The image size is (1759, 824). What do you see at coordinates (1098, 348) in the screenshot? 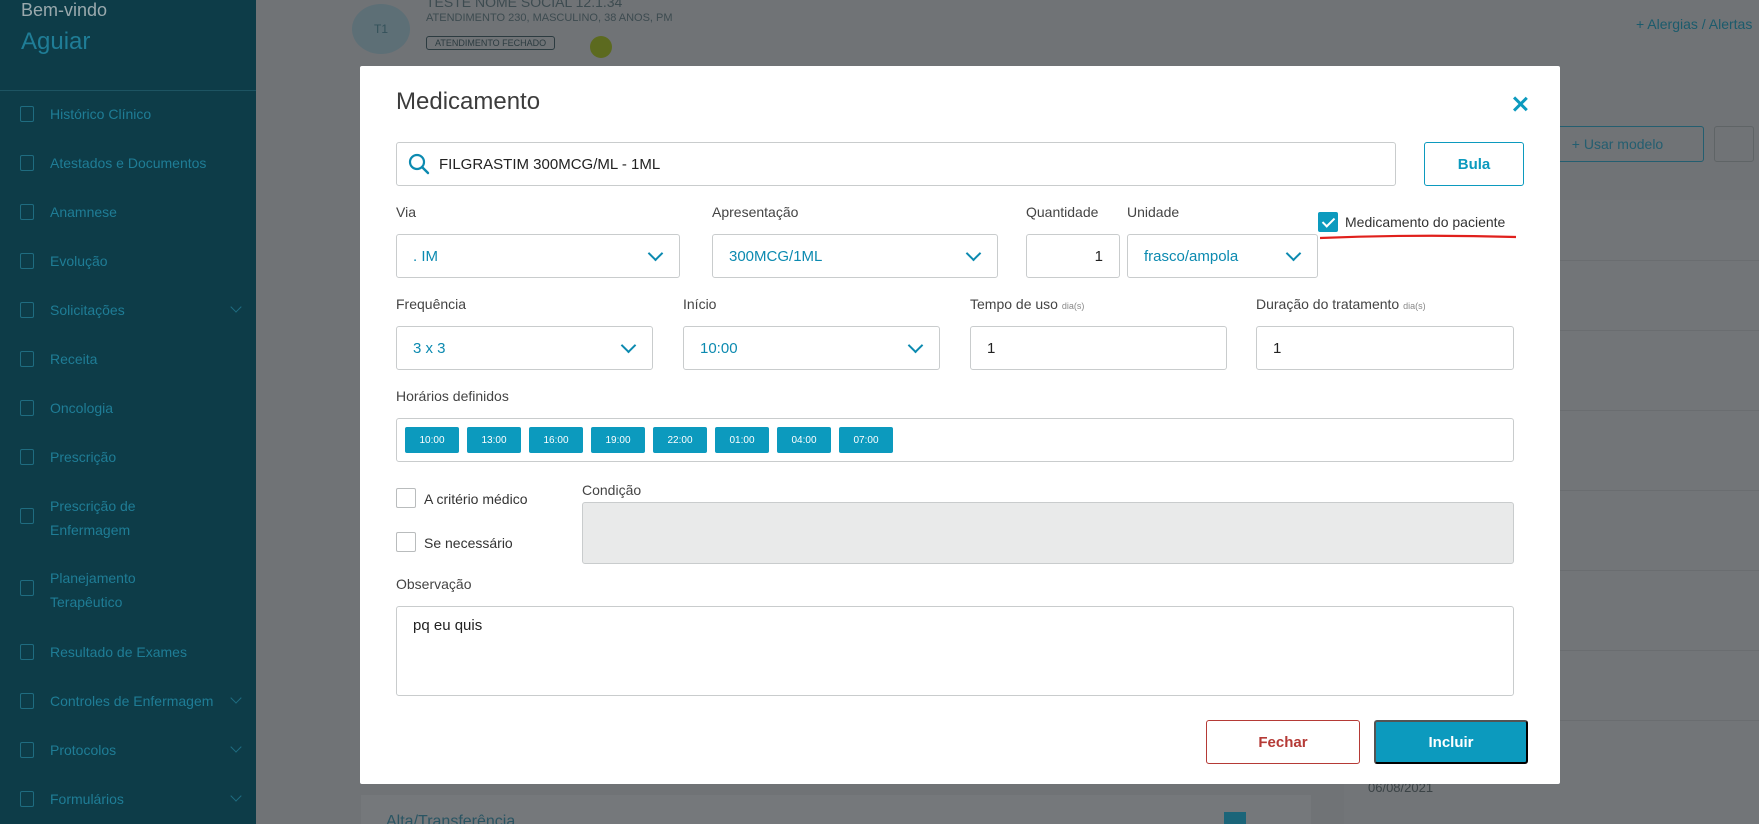
I see `tempo-uso-field: 1` at bounding box center [1098, 348].